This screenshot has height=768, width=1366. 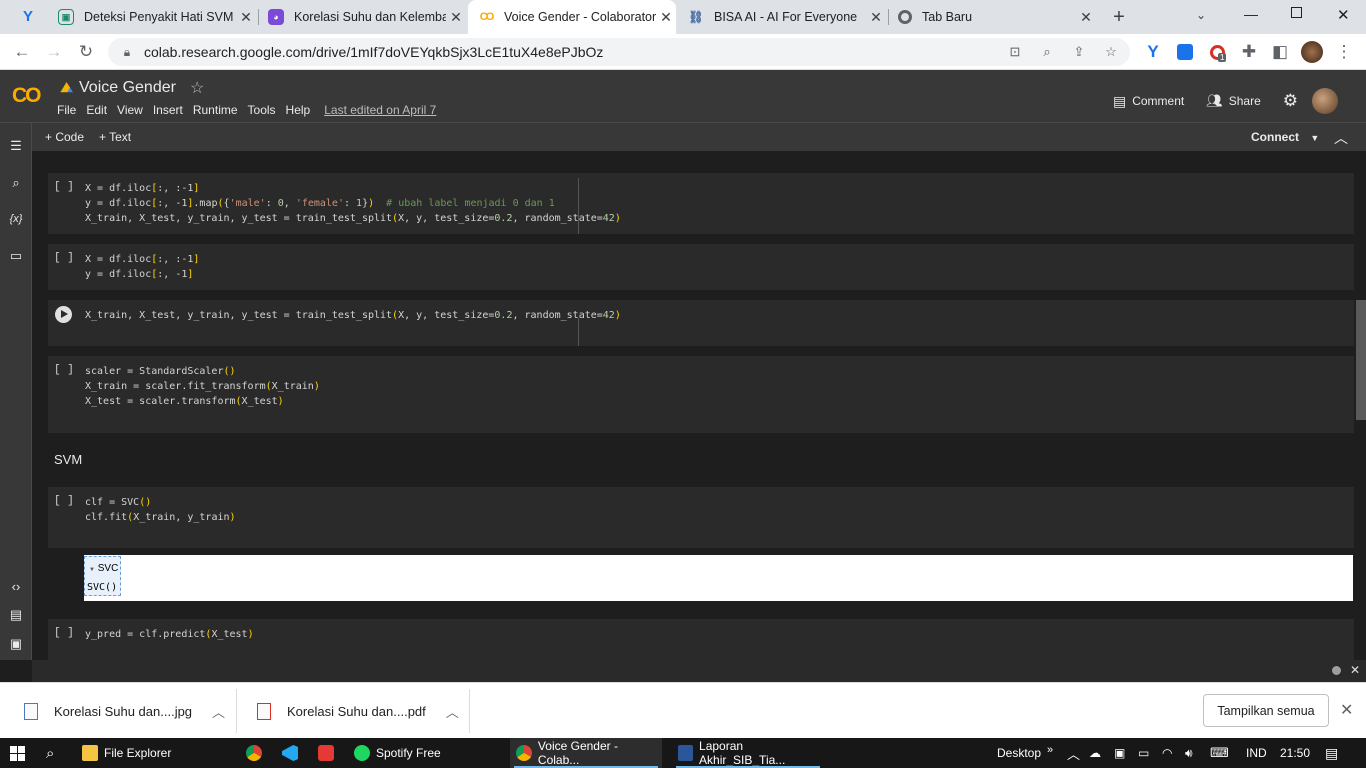 I want to click on account-avatar, so click(x=1325, y=101).